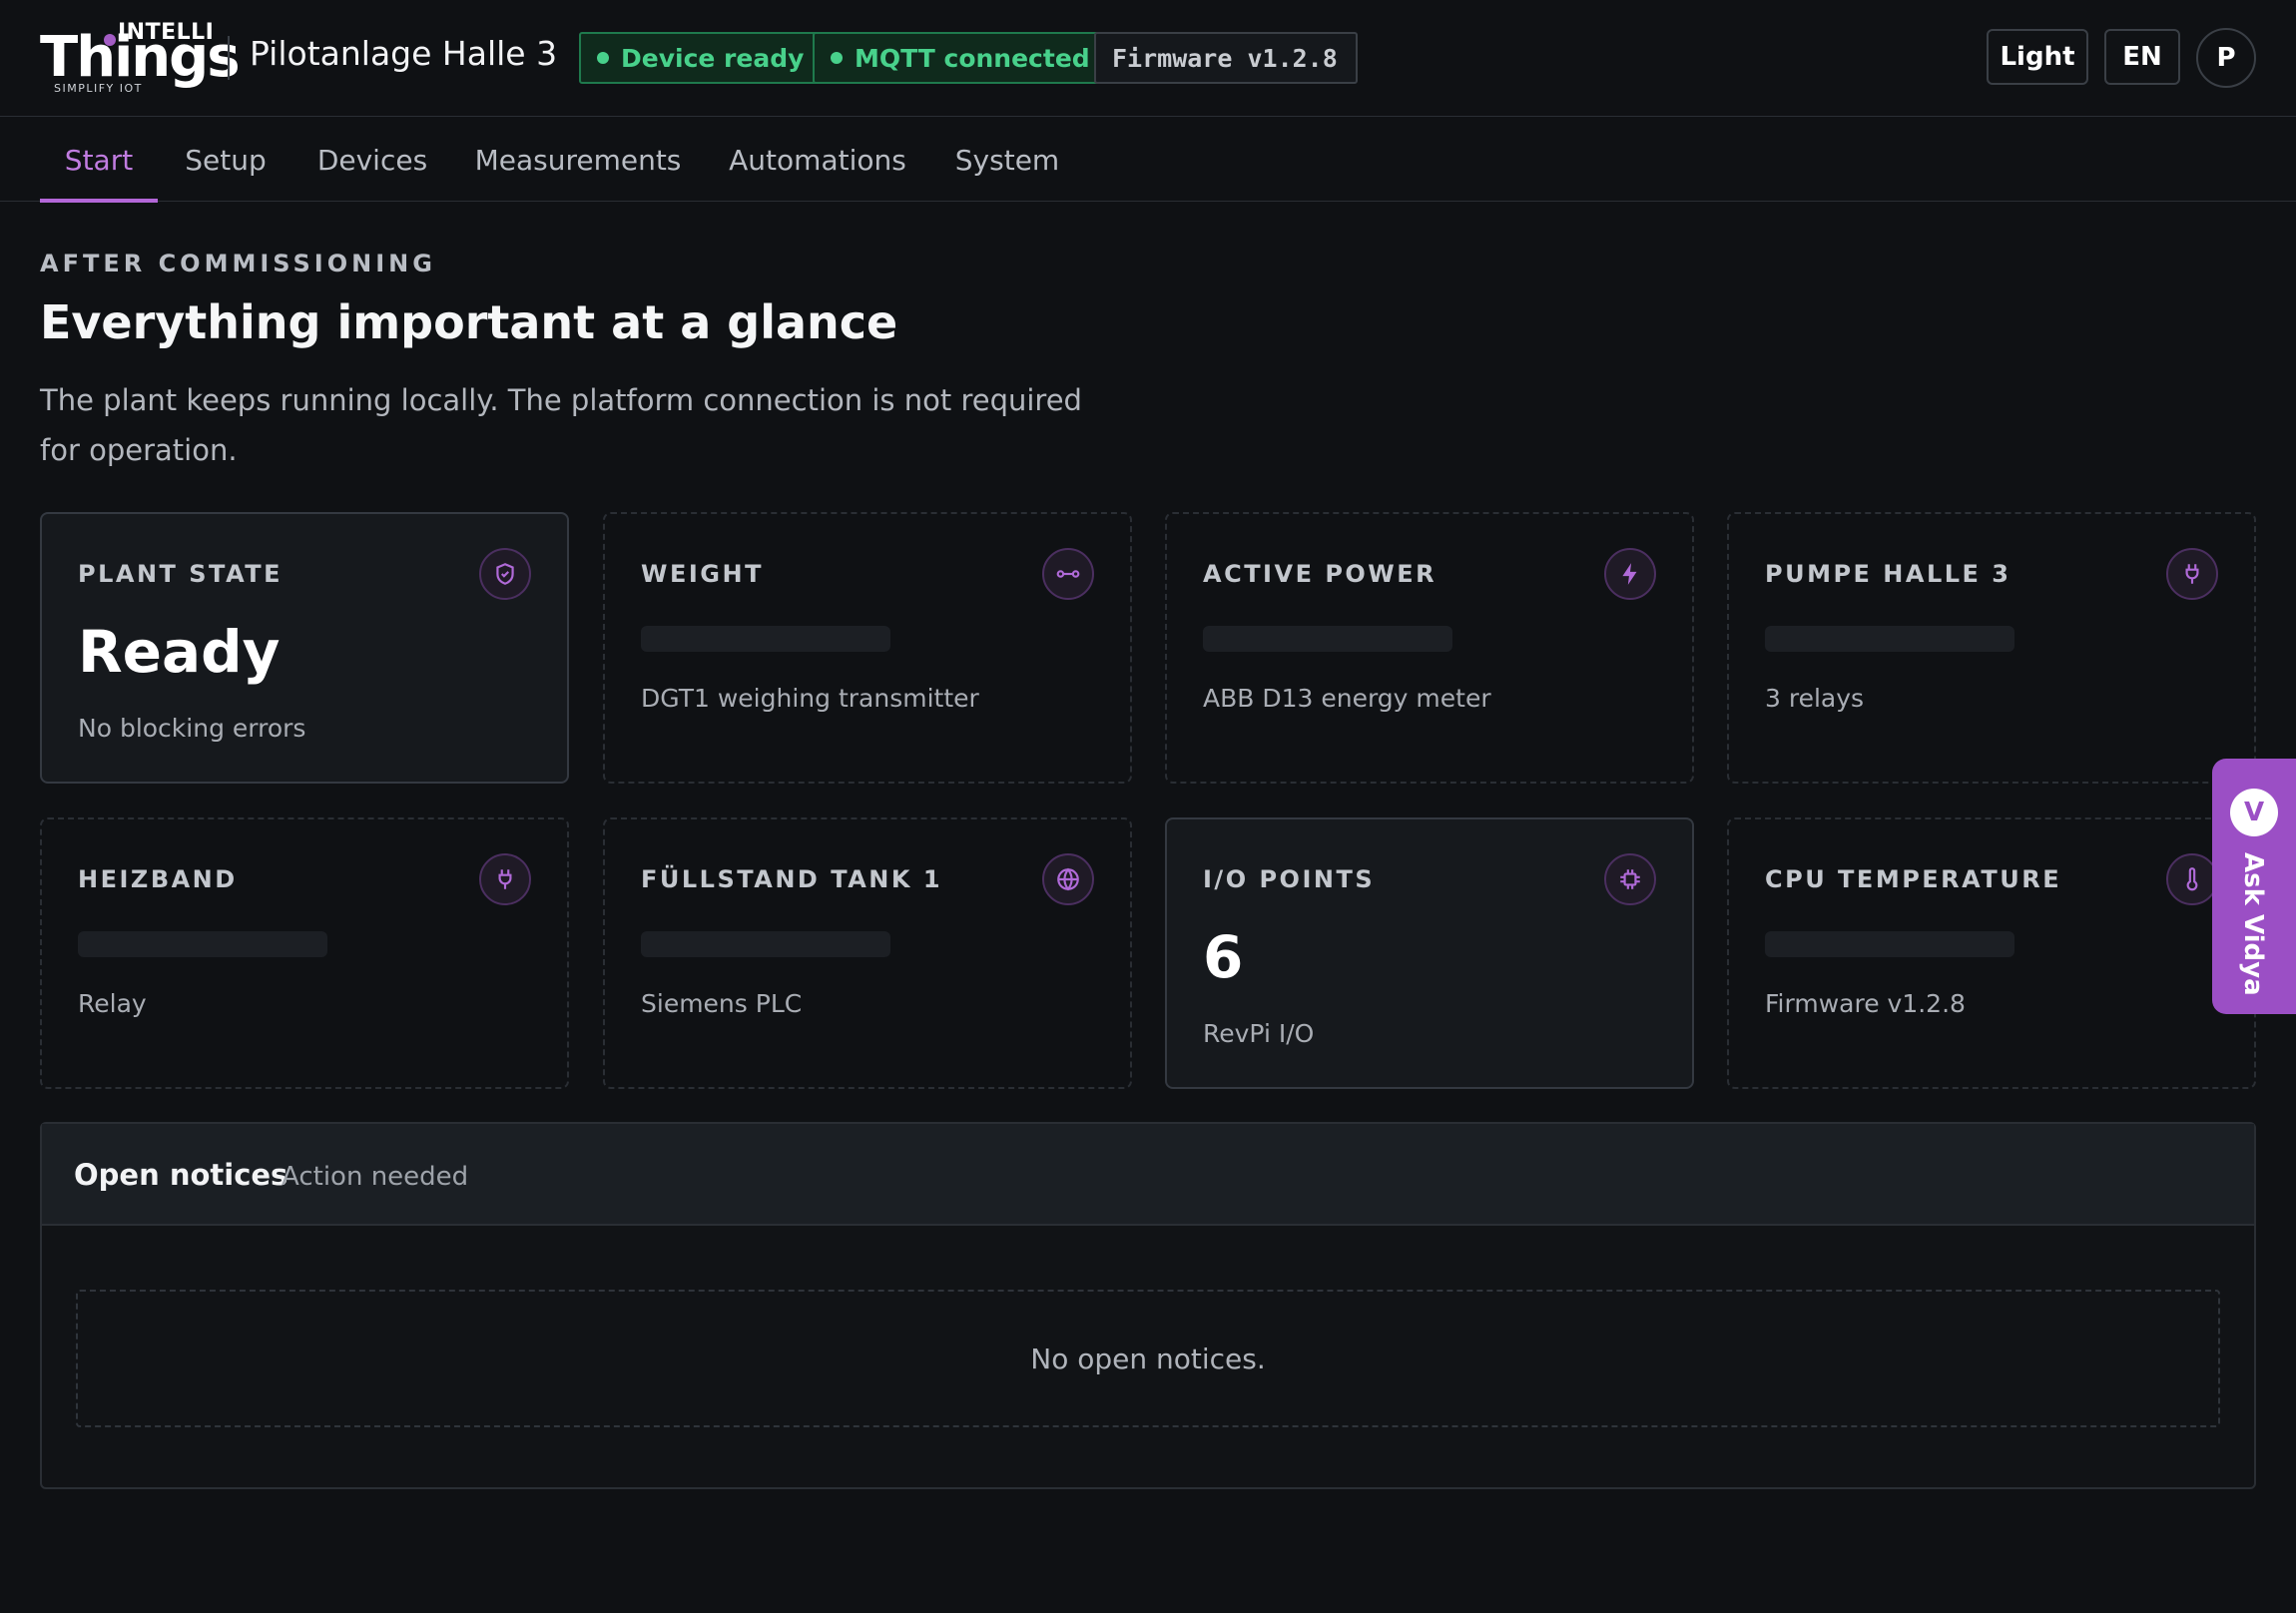 This screenshot has width=2296, height=1613. I want to click on card-subtext: Siemens PLC, so click(722, 1003).